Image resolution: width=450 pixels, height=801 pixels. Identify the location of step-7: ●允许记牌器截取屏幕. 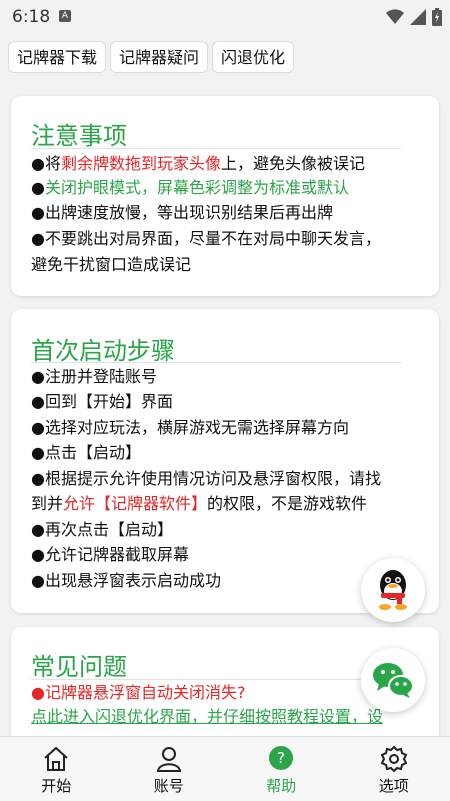
(110, 555).